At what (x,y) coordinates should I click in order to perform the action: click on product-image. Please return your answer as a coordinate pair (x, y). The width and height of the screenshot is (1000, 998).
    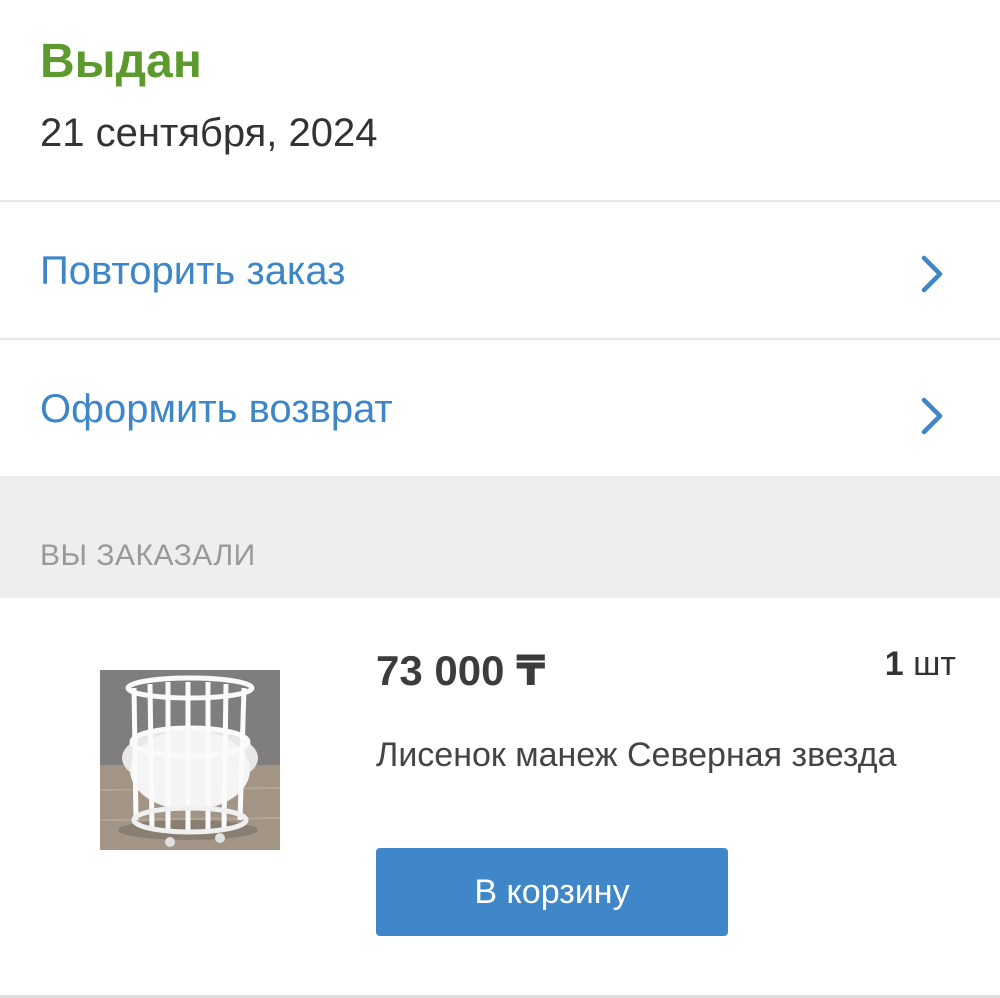
    Looking at the image, I should click on (190, 760).